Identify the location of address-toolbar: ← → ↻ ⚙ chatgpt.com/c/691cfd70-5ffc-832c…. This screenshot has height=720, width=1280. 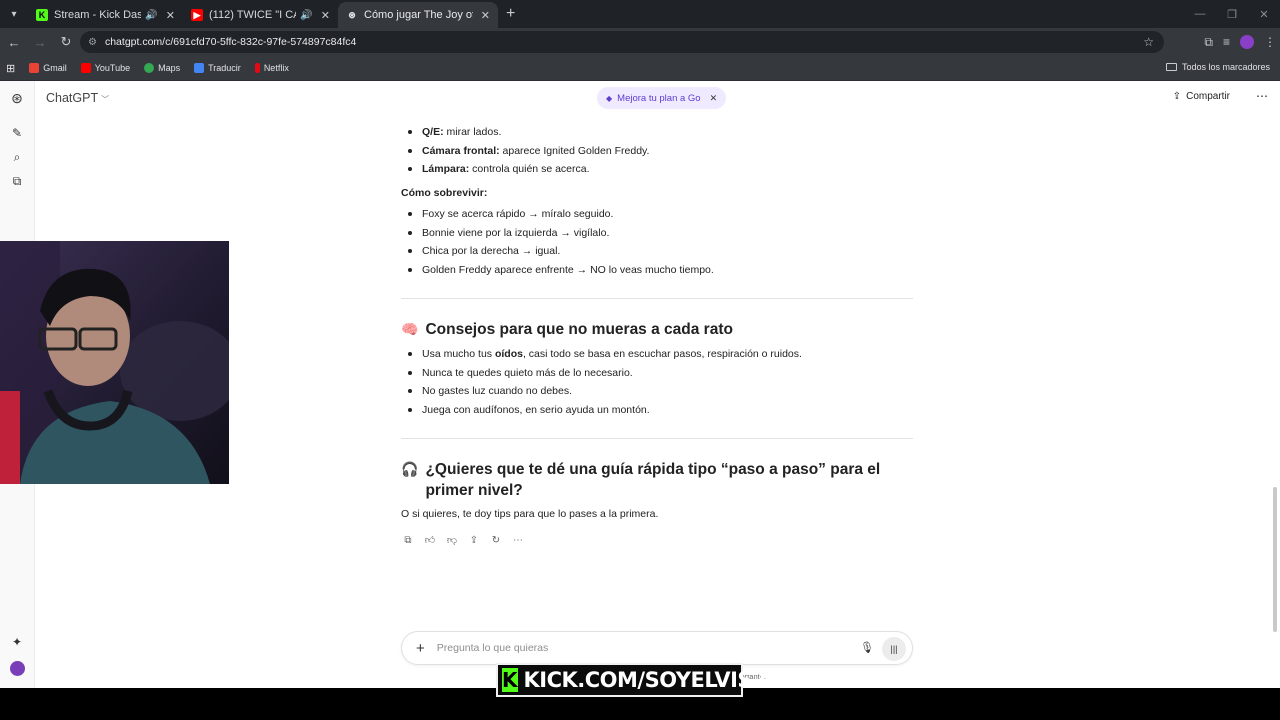
(640, 42).